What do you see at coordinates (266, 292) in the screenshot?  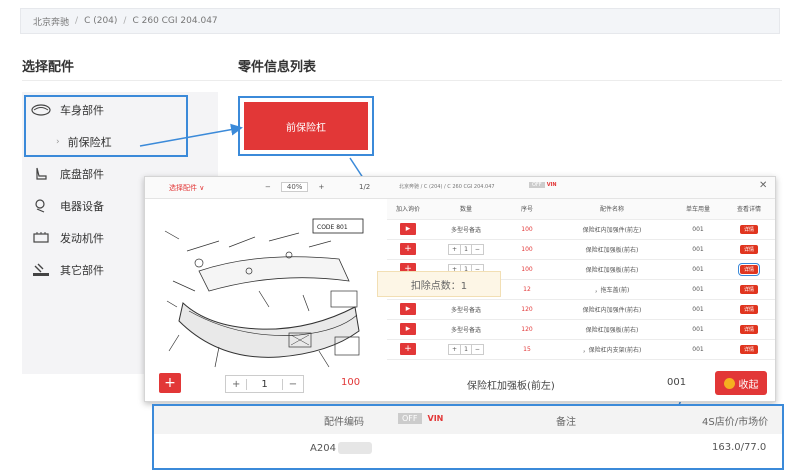 I see `parts-diagram: CODE 801` at bounding box center [266, 292].